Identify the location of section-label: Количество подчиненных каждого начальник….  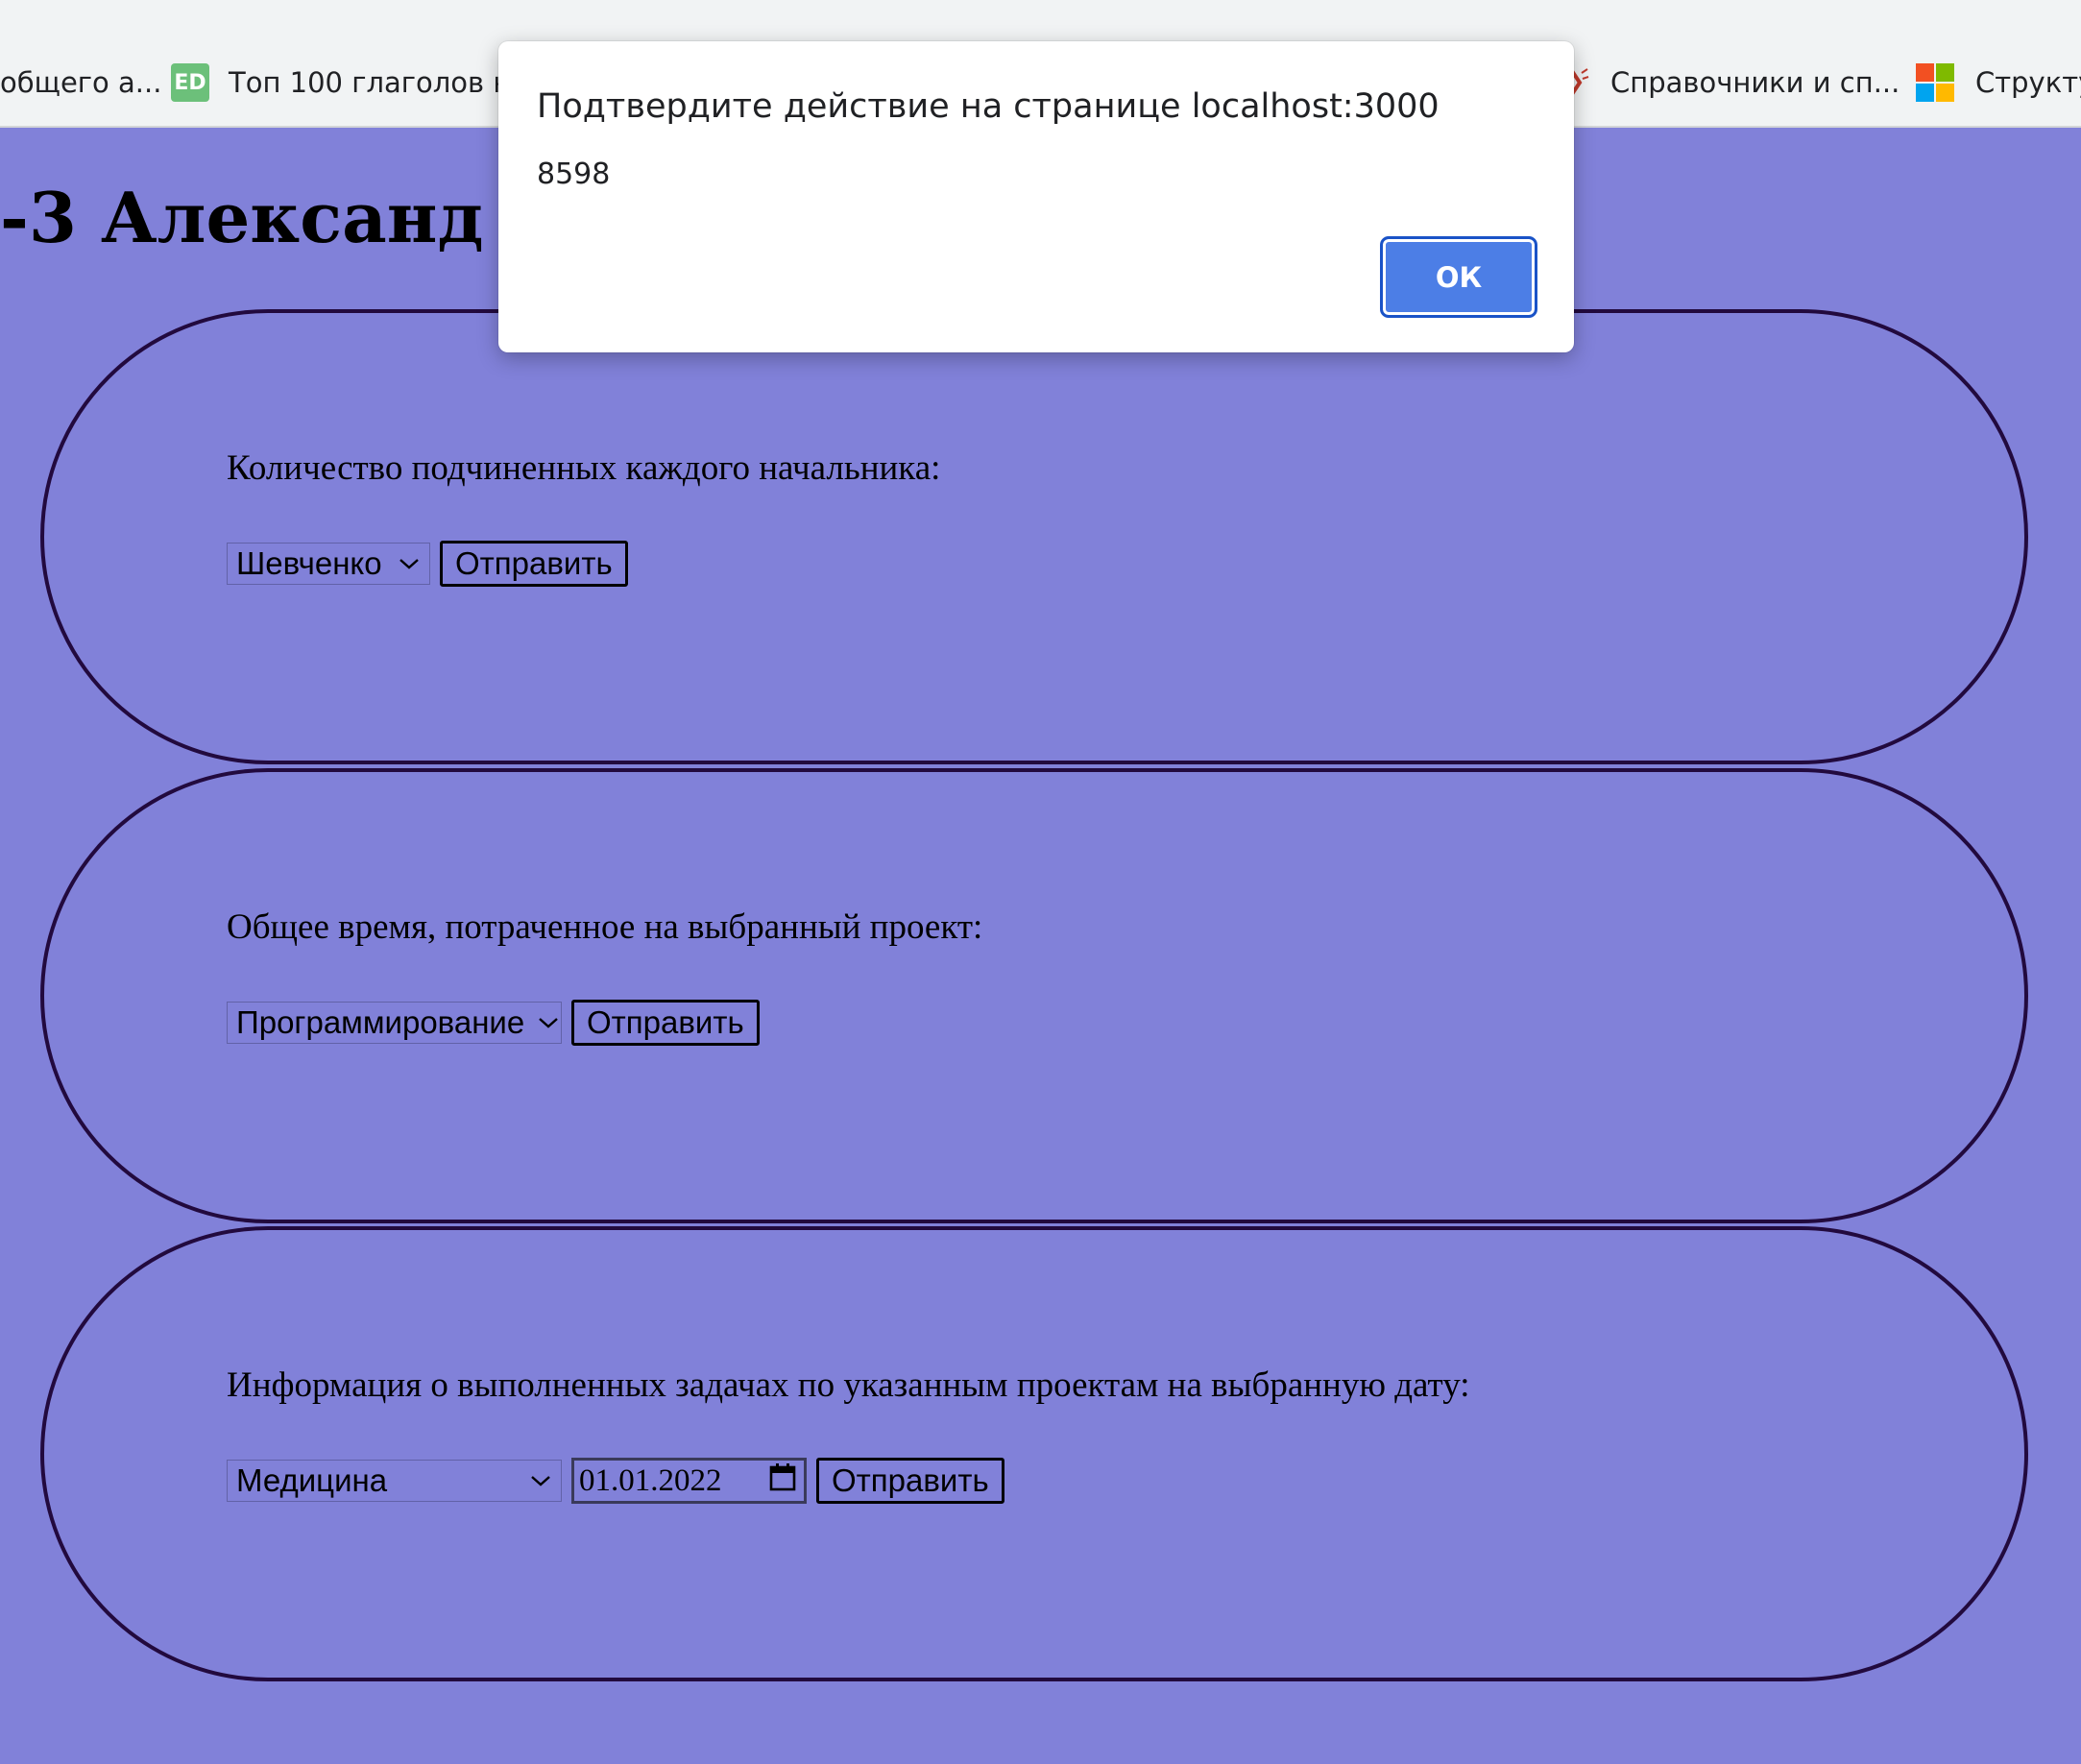
(584, 468).